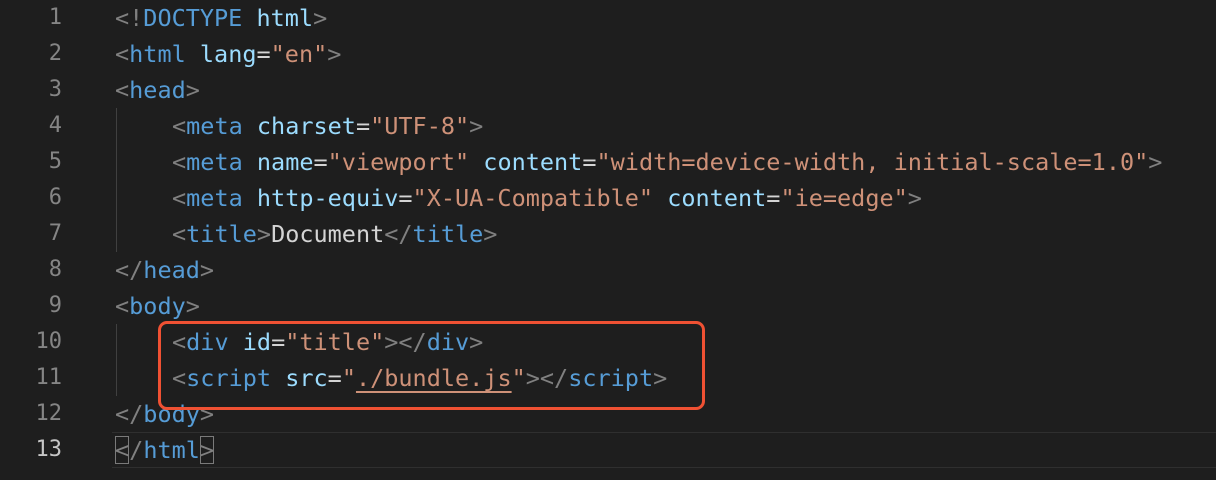  Describe the element at coordinates (327, 198) in the screenshot. I see `token-attr: http-equiv` at that location.